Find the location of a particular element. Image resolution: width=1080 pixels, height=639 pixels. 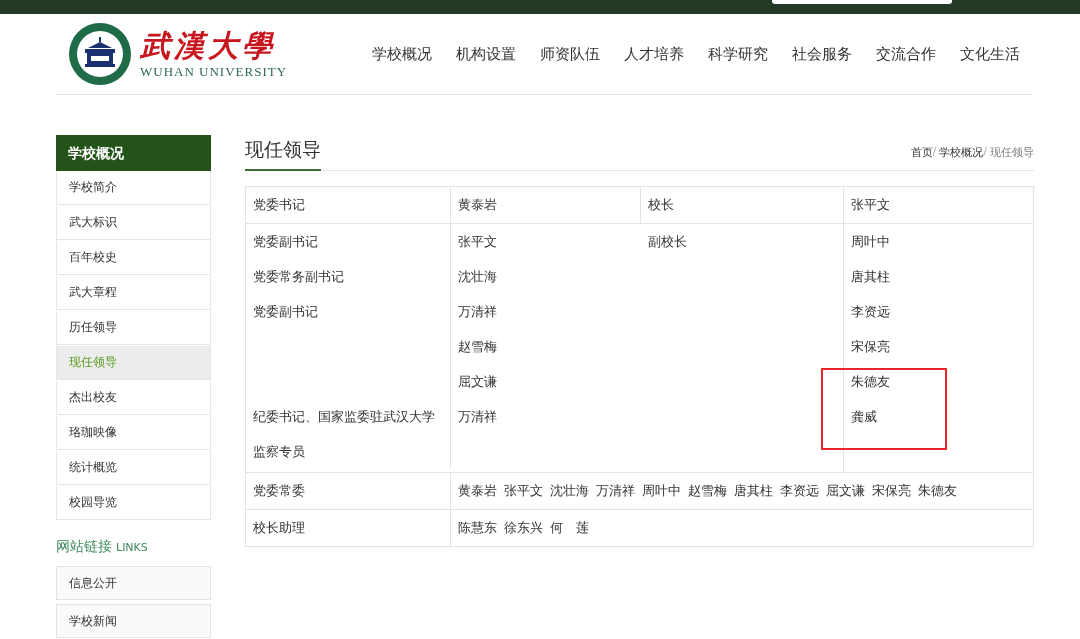

table-cell: 朱德友 is located at coordinates (870, 381).